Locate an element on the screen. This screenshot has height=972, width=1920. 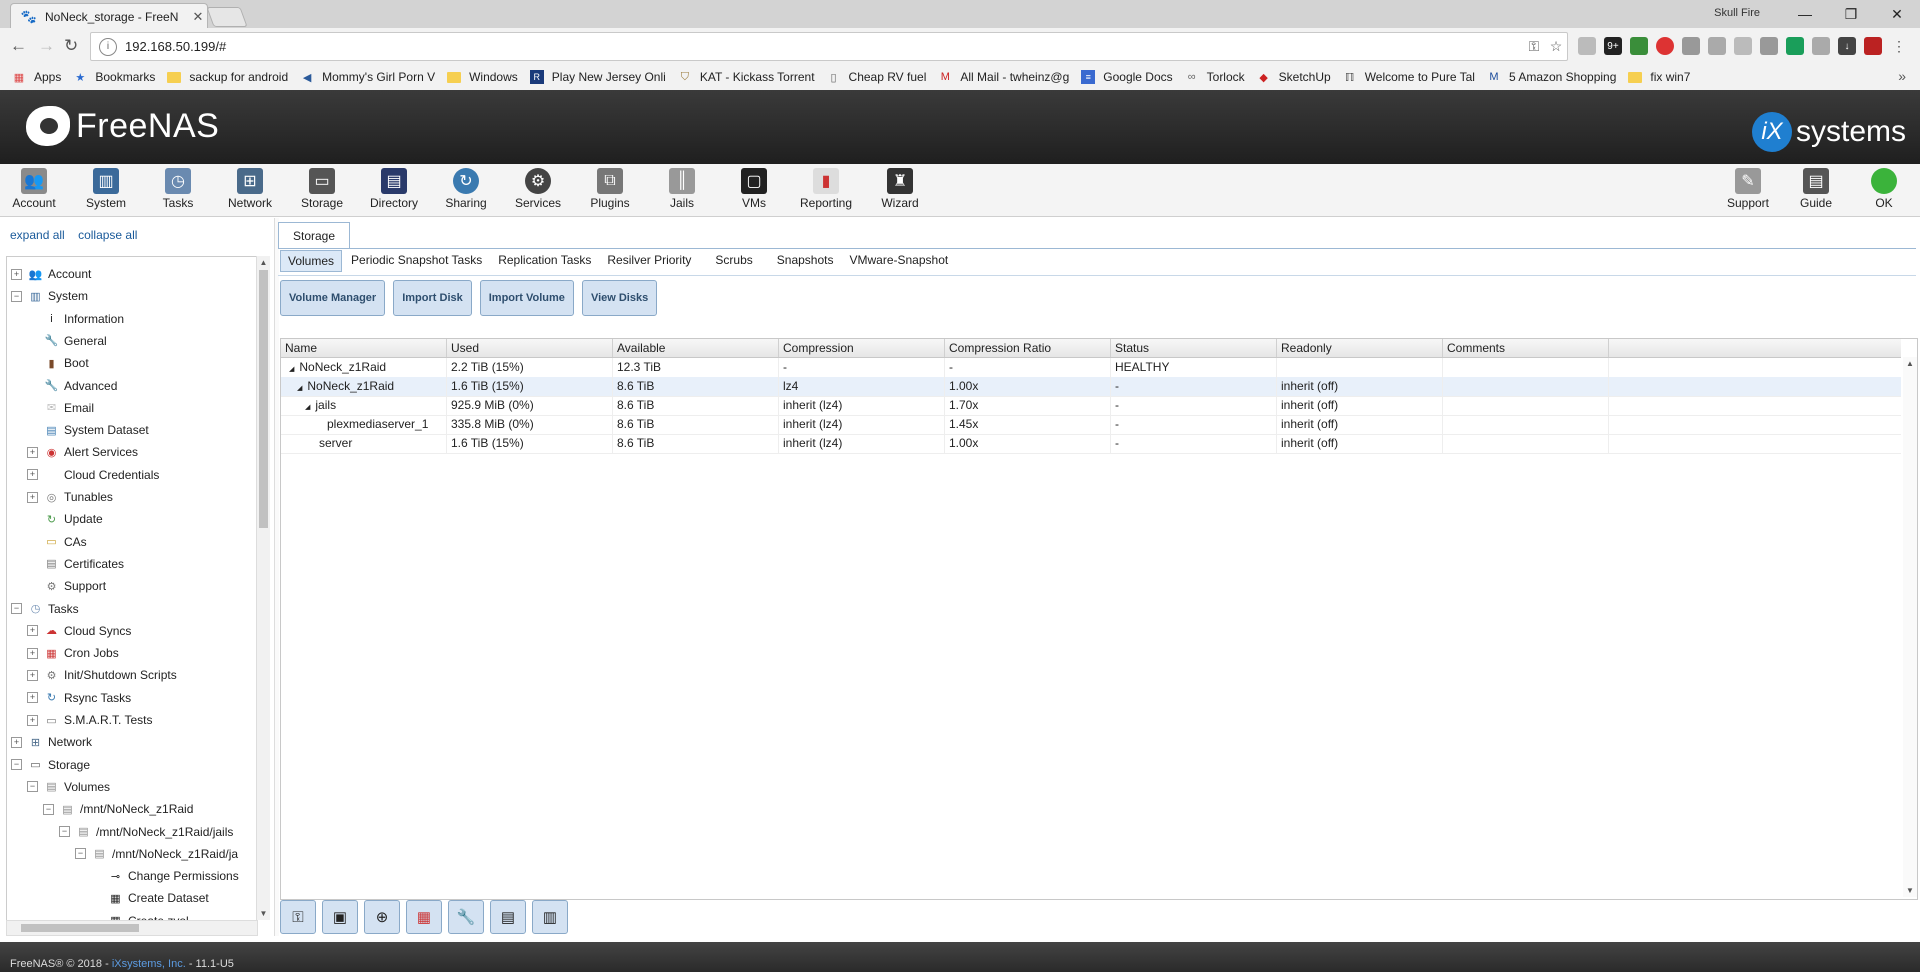
bookmark-item: ▯ Cheap RV fuel is located at coordinates (877, 77).